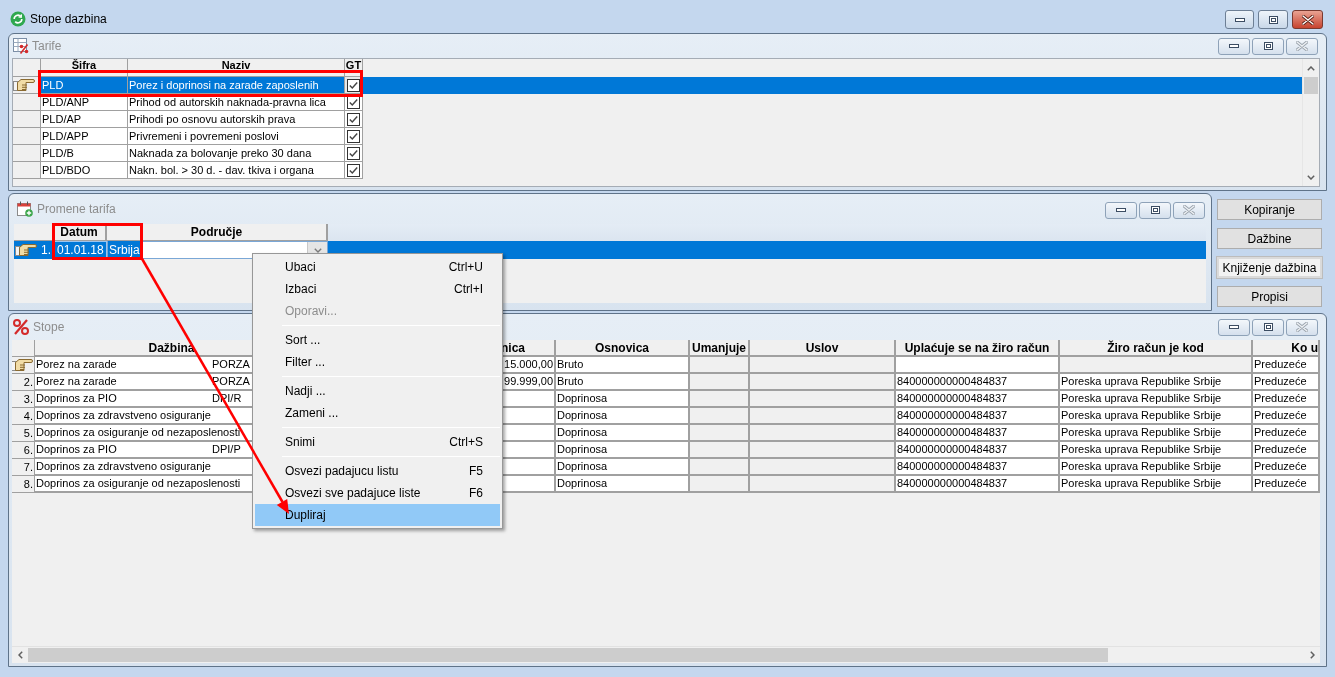 Image resolution: width=1335 pixels, height=677 pixels. What do you see at coordinates (236, 136) in the screenshot?
I see `table-cell: Privremeni i povremeni poslovi` at bounding box center [236, 136].